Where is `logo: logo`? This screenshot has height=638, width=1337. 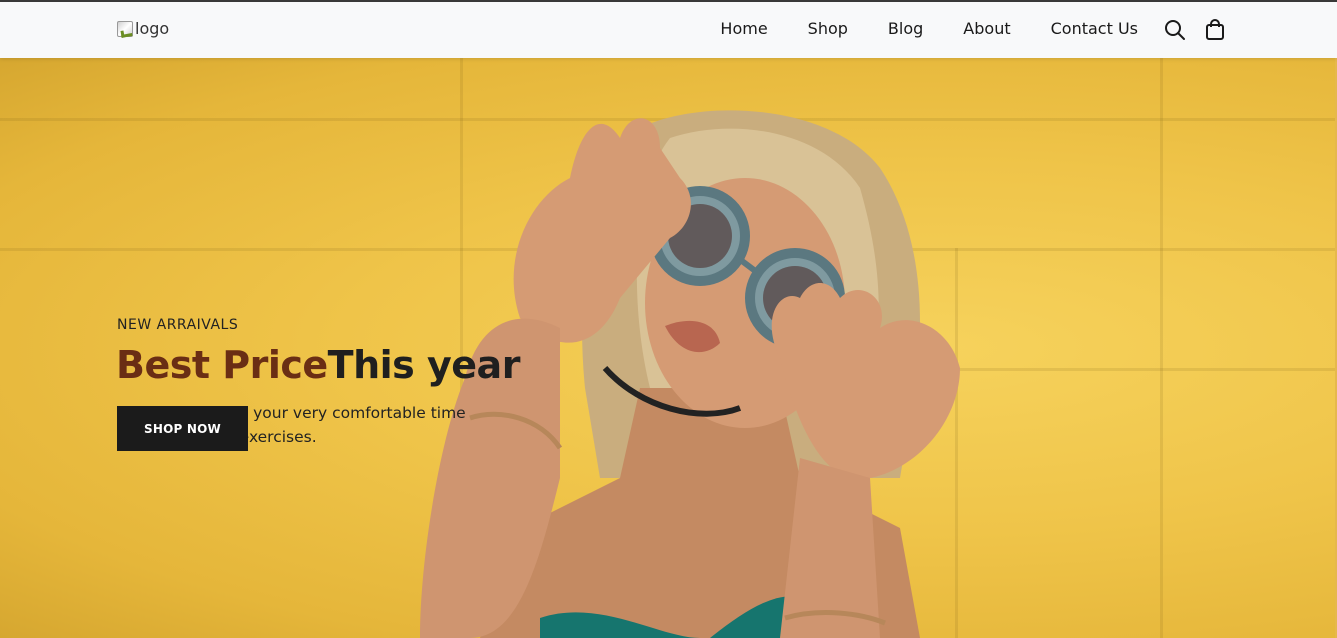
logo: logo is located at coordinates (143, 28).